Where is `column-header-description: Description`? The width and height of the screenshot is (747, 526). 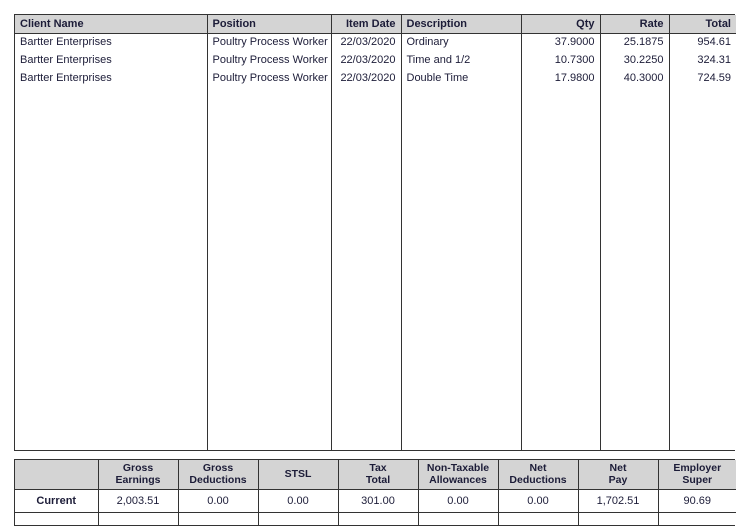 column-header-description: Description is located at coordinates (461, 24).